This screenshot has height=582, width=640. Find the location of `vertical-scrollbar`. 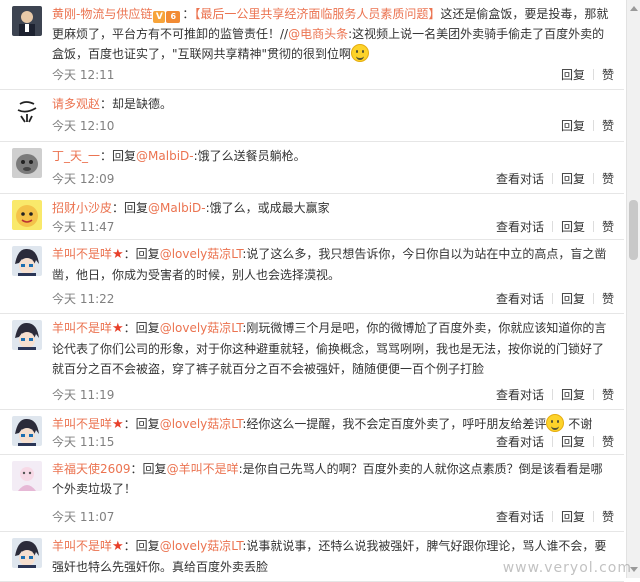

vertical-scrollbar is located at coordinates (633, 289).